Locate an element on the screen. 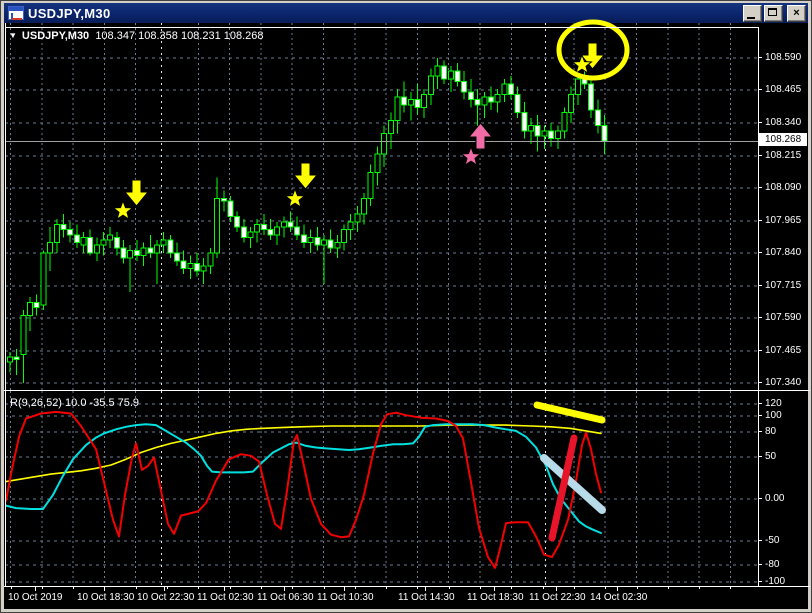 The image size is (812, 613). time-axis-label: 10 Oct 2019 is located at coordinates (35, 597).